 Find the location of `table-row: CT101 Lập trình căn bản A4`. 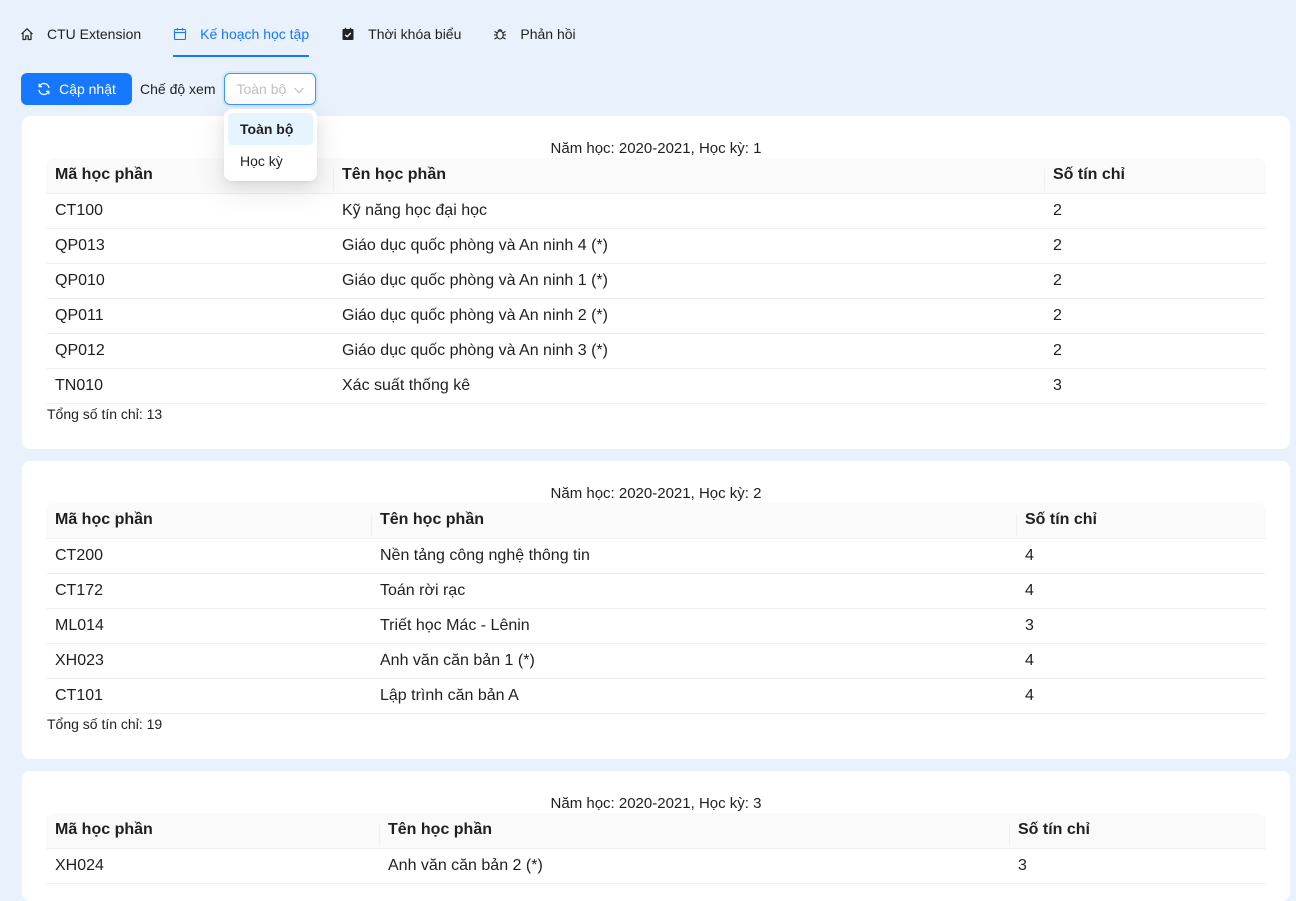

table-row: CT101 Lập trình căn bản A4 is located at coordinates (656, 696).